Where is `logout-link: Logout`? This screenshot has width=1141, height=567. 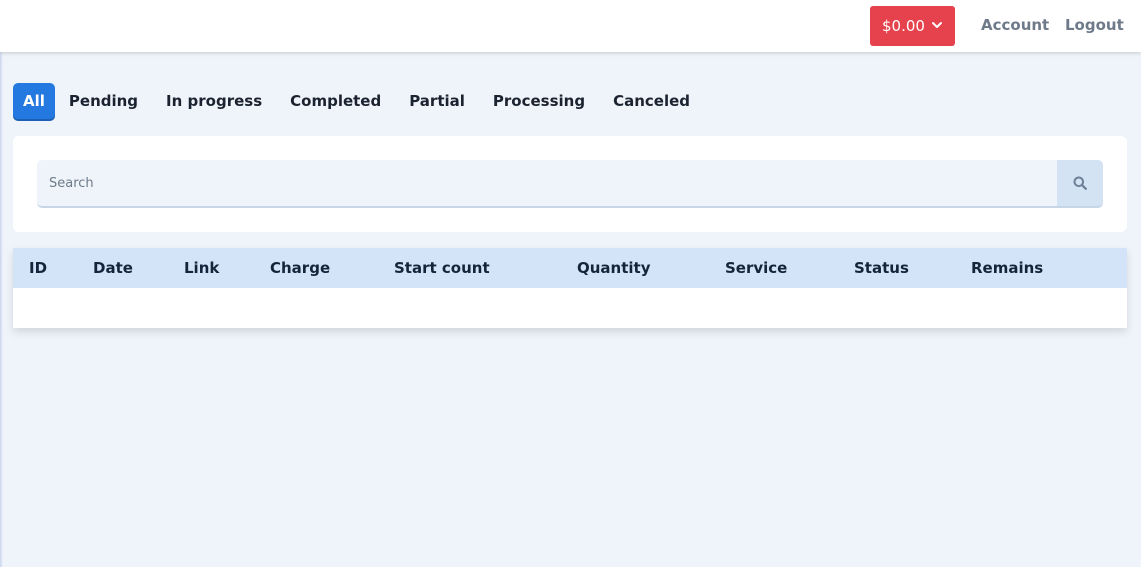 logout-link: Logout is located at coordinates (1094, 25).